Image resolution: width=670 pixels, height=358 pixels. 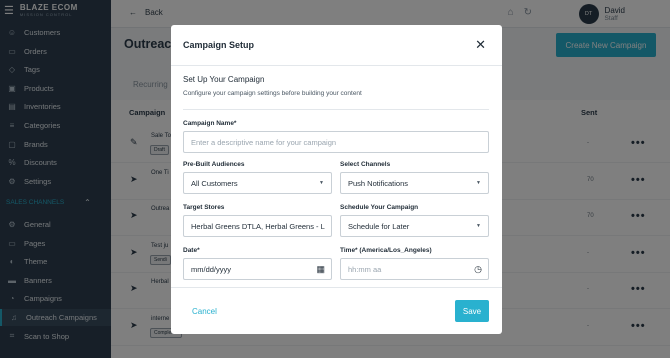 I want to click on channels-select: Push Notifications ▼, so click(x=414, y=183).